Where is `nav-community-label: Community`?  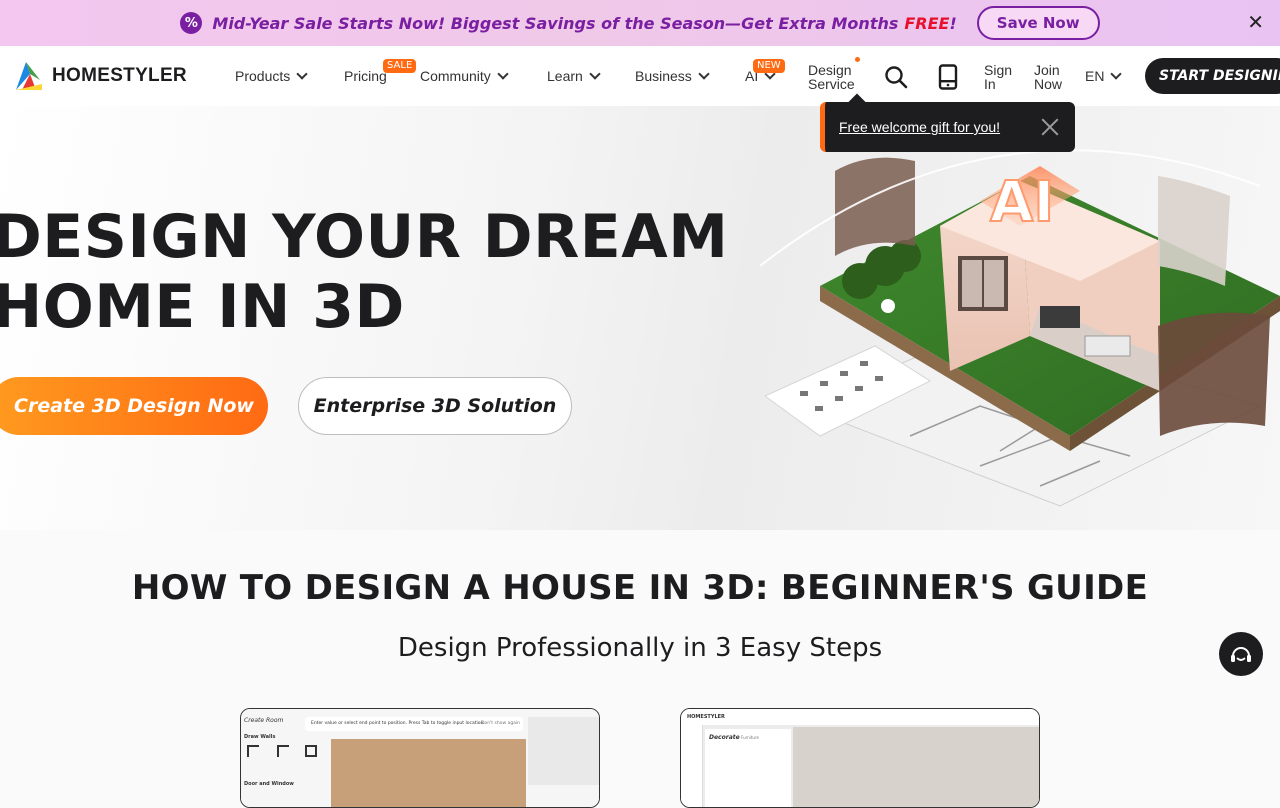
nav-community-label: Community is located at coordinates (455, 76).